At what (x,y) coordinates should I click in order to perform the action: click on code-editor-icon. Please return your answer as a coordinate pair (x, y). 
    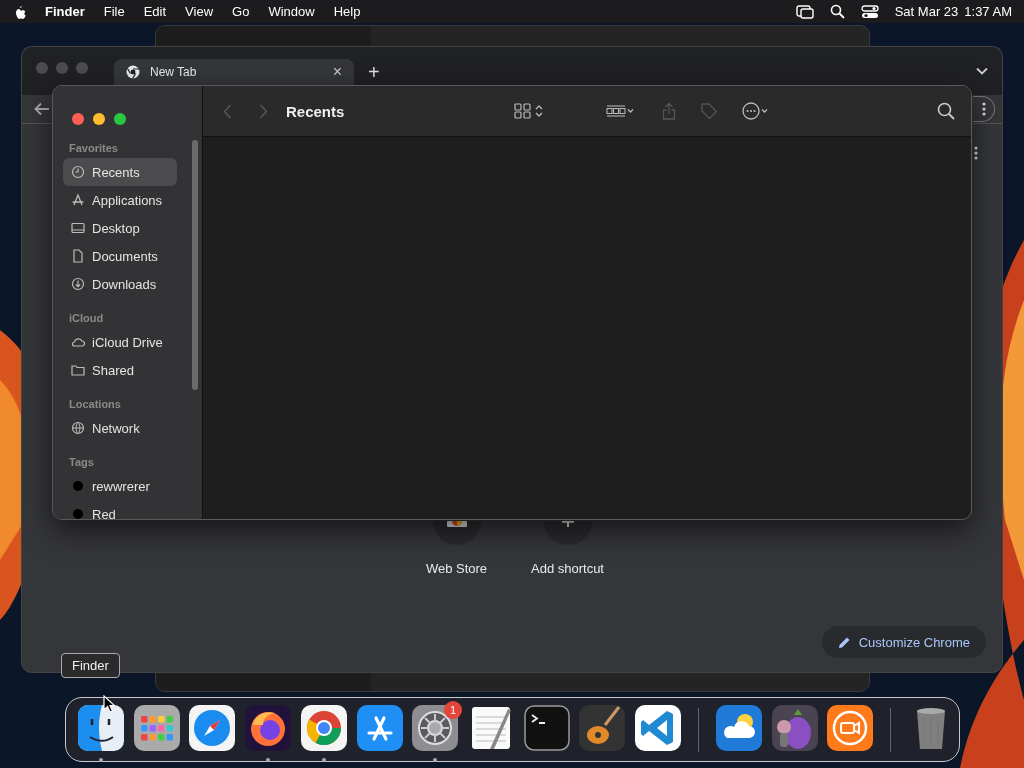
    Looking at the image, I should click on (658, 728).